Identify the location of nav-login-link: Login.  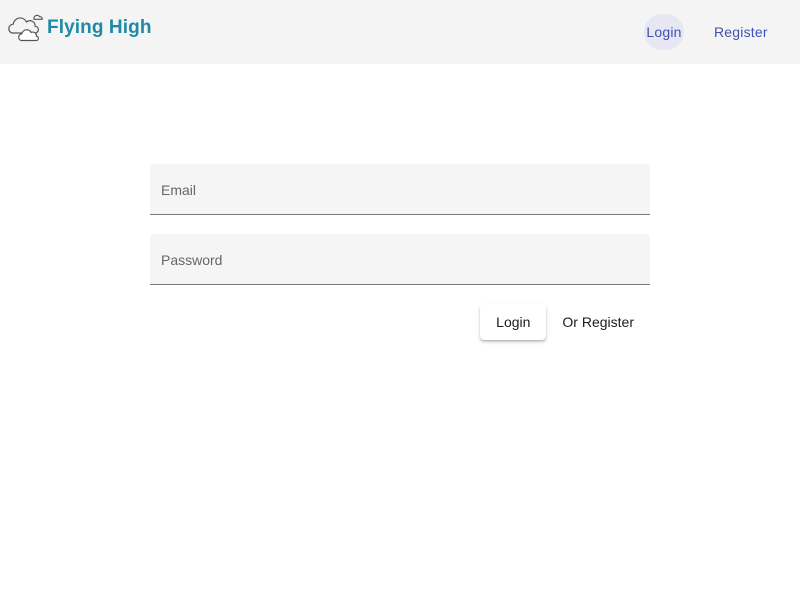
(664, 32).